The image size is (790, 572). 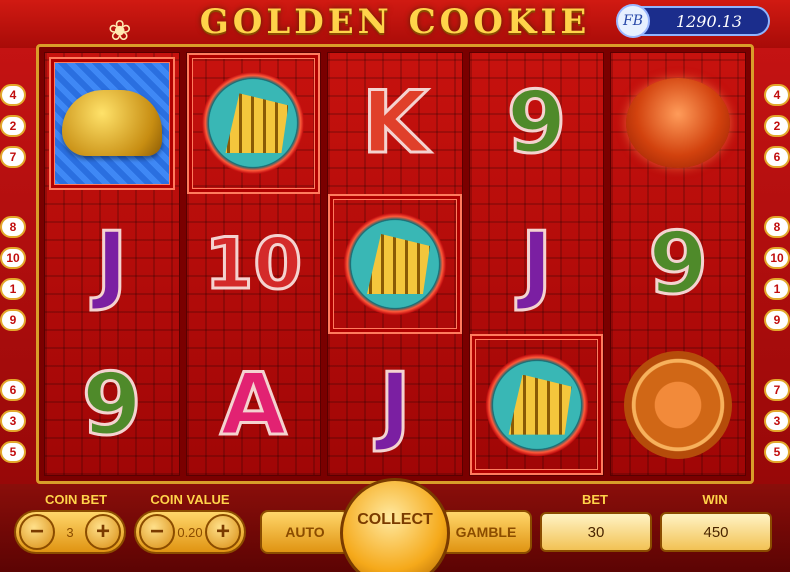 I want to click on reel-5: 9, so click(x=678, y=264).